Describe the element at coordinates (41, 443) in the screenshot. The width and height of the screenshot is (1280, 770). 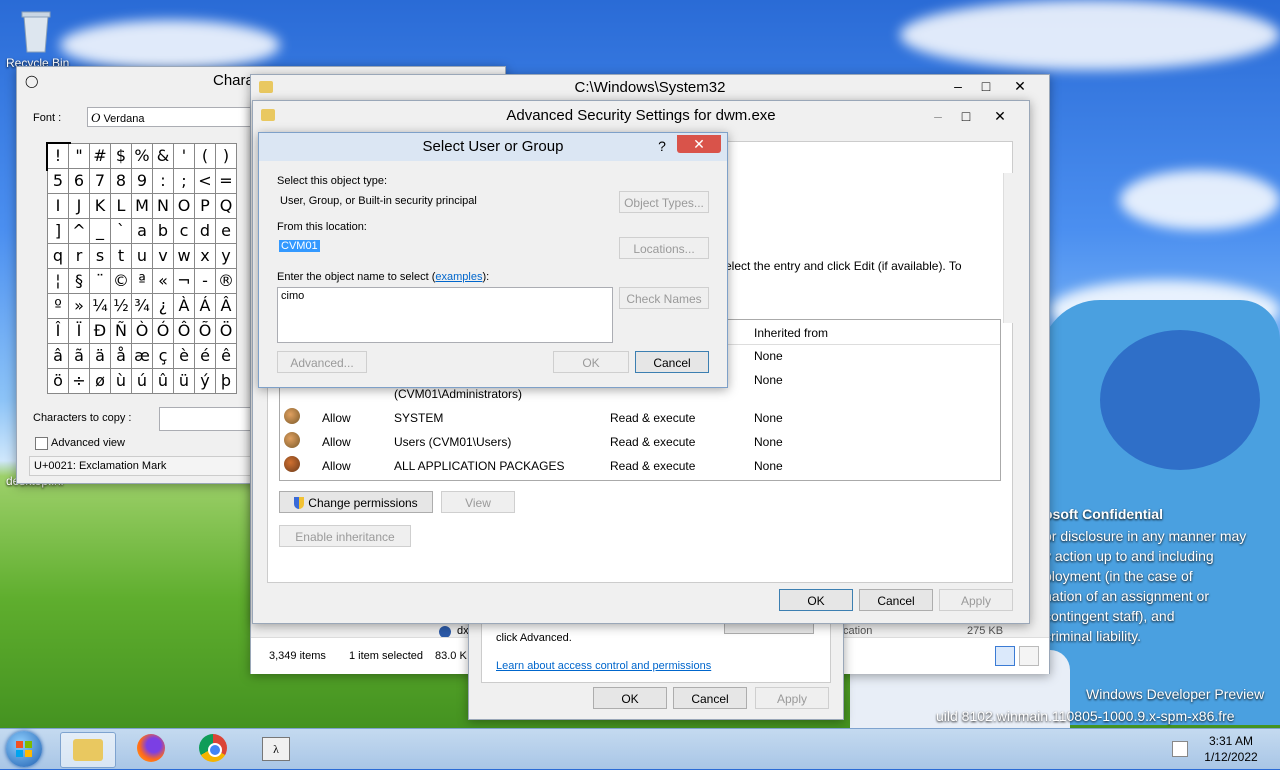
I see `advanced-view-checkbox` at that location.